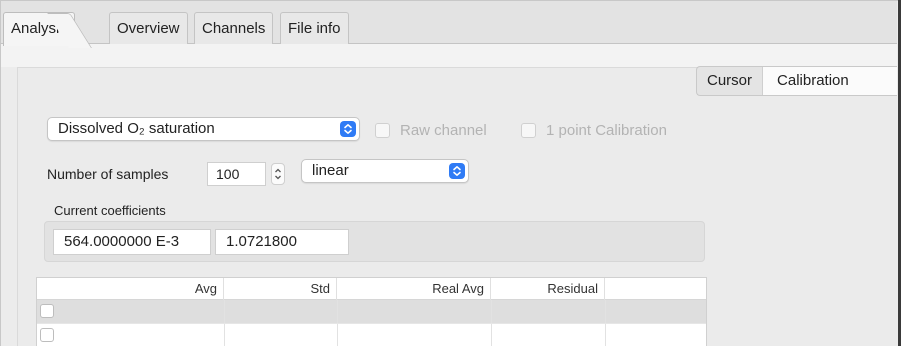 The height and width of the screenshot is (346, 901). I want to click on one-point-calibration-label: 1 point Calibration, so click(606, 130).